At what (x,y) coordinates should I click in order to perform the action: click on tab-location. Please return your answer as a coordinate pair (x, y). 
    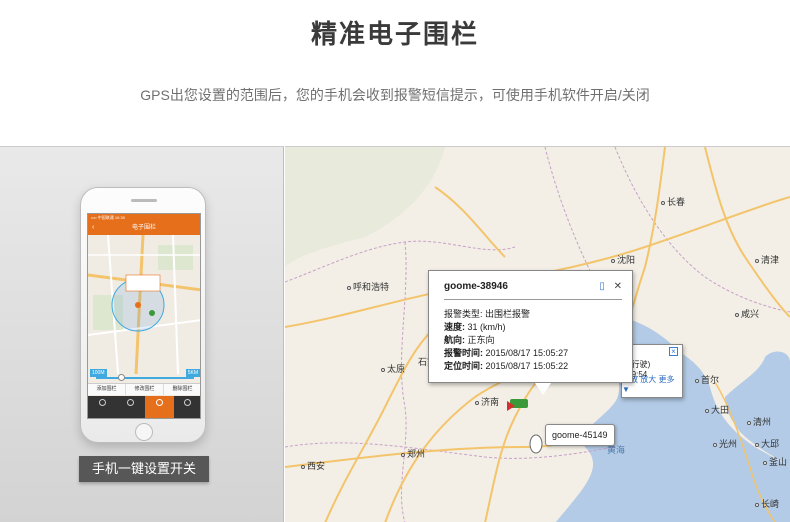
    Looking at the image, I should click on (102, 407).